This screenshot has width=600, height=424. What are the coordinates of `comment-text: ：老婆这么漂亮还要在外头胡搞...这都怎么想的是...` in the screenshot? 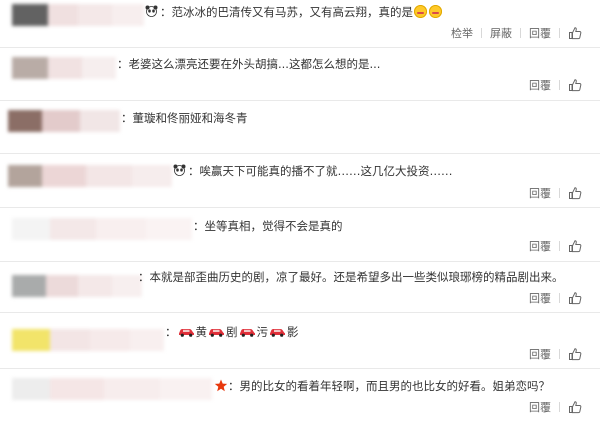 It's located at (248, 64).